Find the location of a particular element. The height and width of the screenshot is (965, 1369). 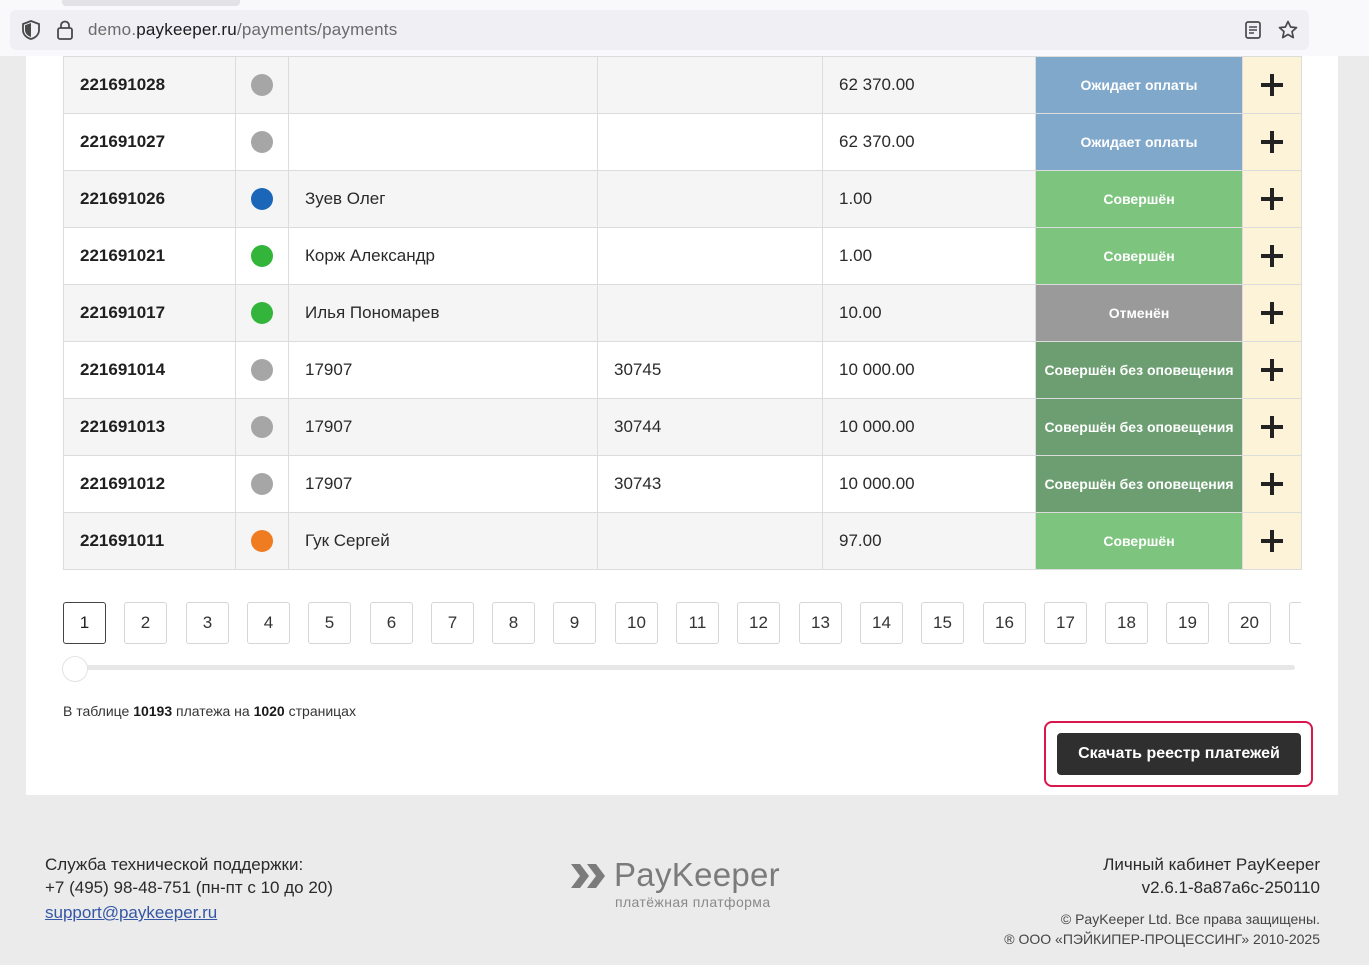

table-row: 221691027 62 370.00 Ожидает оплаты is located at coordinates (682, 142).